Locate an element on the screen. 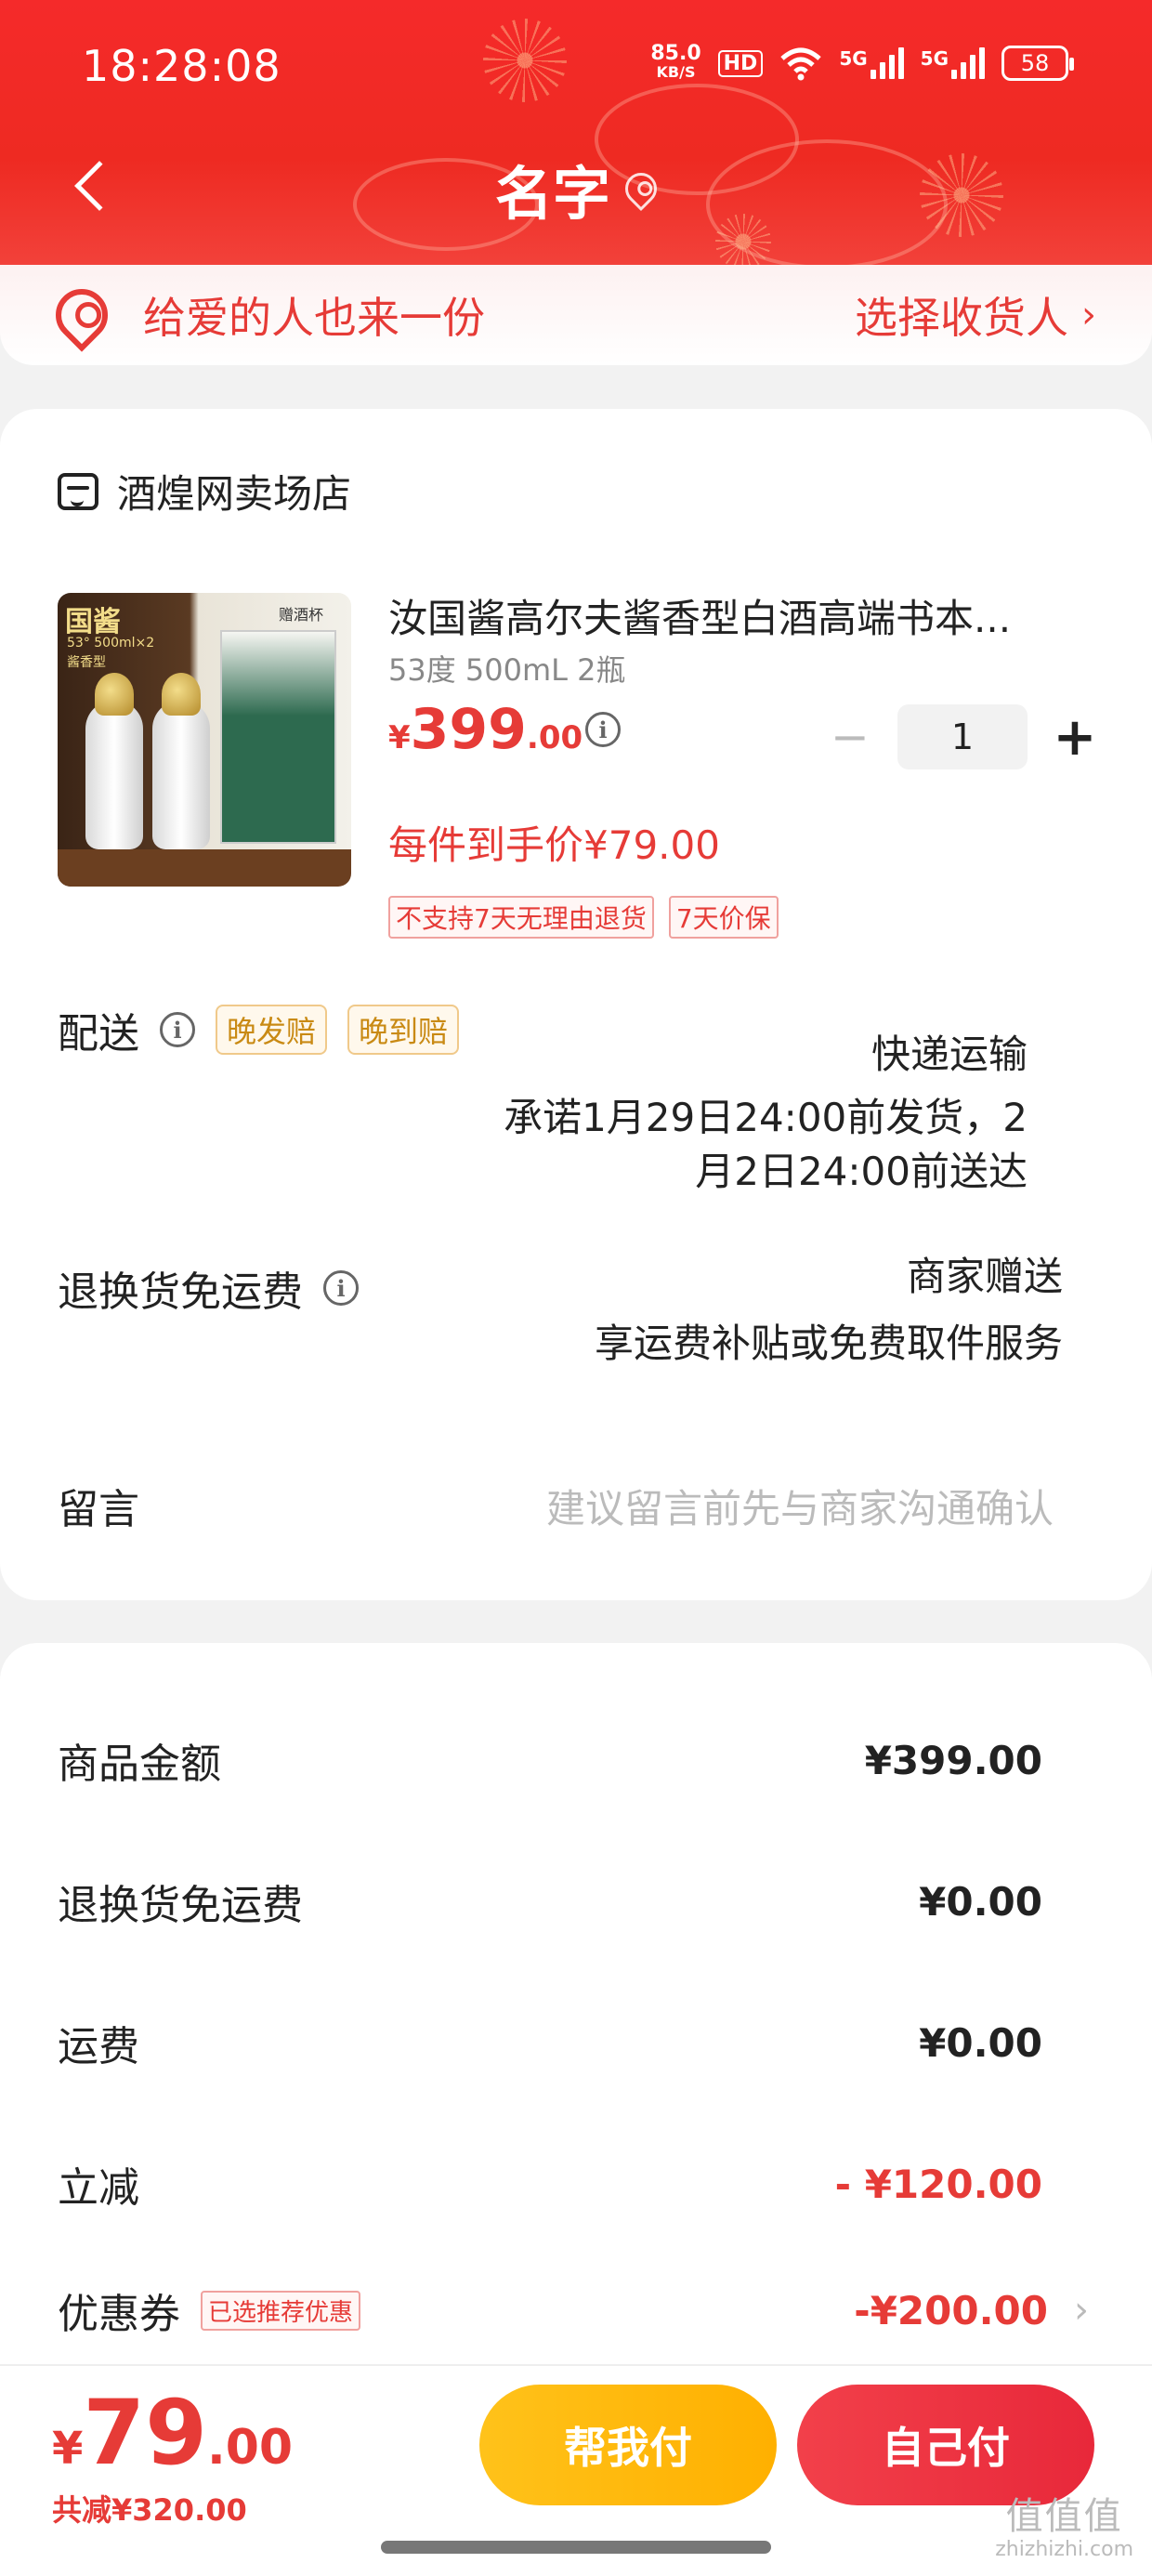 This screenshot has width=1152, height=2576. product-image-box is located at coordinates (278, 737).